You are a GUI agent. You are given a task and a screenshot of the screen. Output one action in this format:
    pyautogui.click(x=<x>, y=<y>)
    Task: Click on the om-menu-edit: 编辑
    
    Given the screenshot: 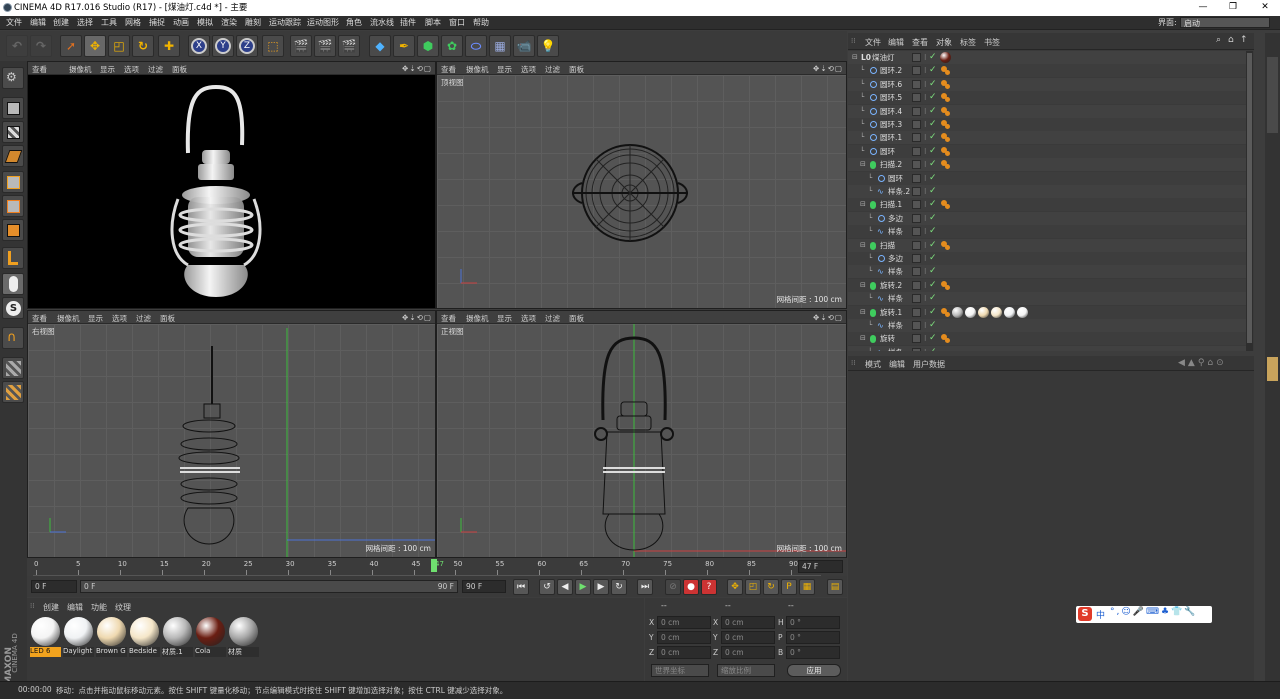 What is the action you would take?
    pyautogui.click(x=896, y=42)
    